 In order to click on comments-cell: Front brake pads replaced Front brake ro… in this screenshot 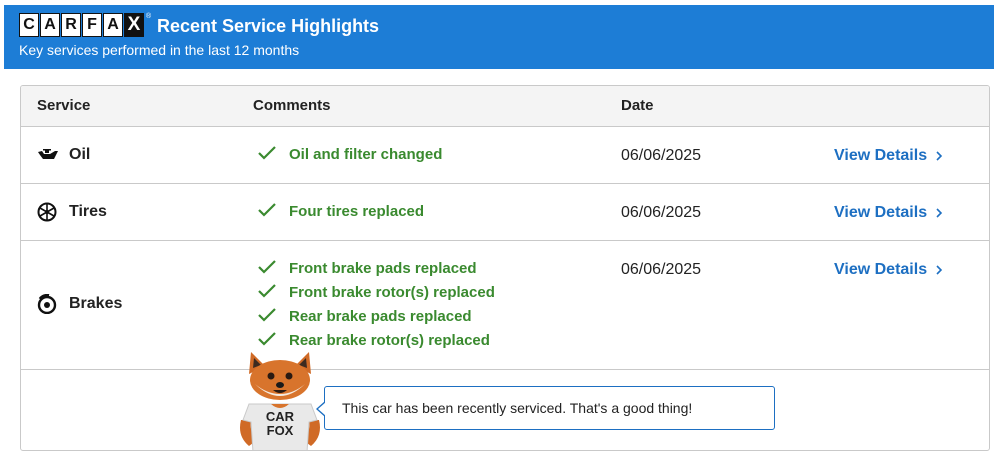, I will do `click(376, 304)`.